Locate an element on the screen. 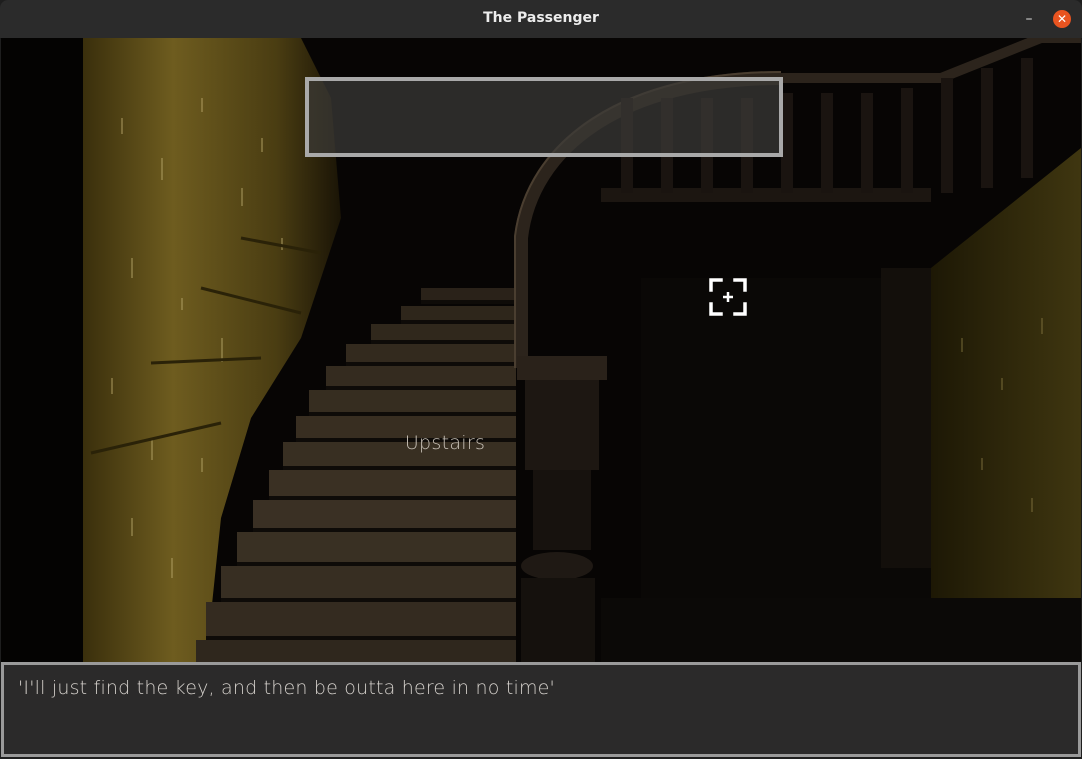  upstairs-hotspot: Upstairs is located at coordinates (445, 443).